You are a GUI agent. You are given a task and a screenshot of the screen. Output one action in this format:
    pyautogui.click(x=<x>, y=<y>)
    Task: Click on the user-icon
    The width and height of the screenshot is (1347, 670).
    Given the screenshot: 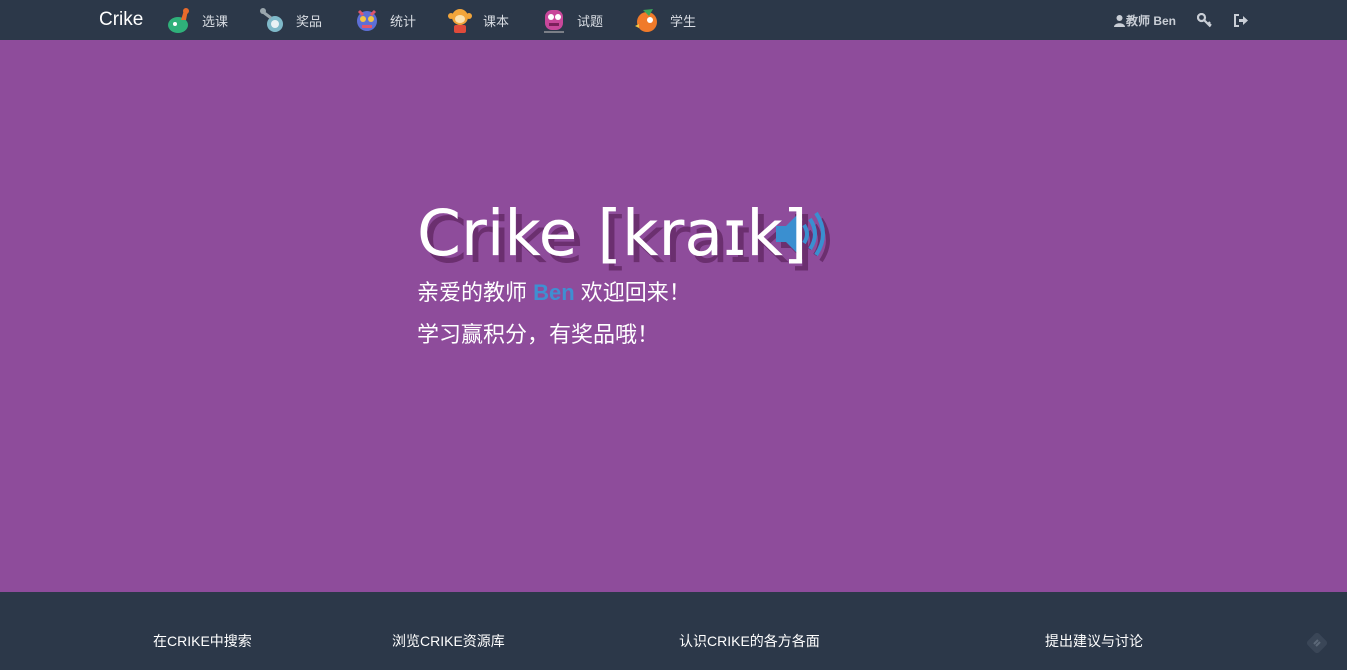 What is the action you would take?
    pyautogui.click(x=1119, y=20)
    